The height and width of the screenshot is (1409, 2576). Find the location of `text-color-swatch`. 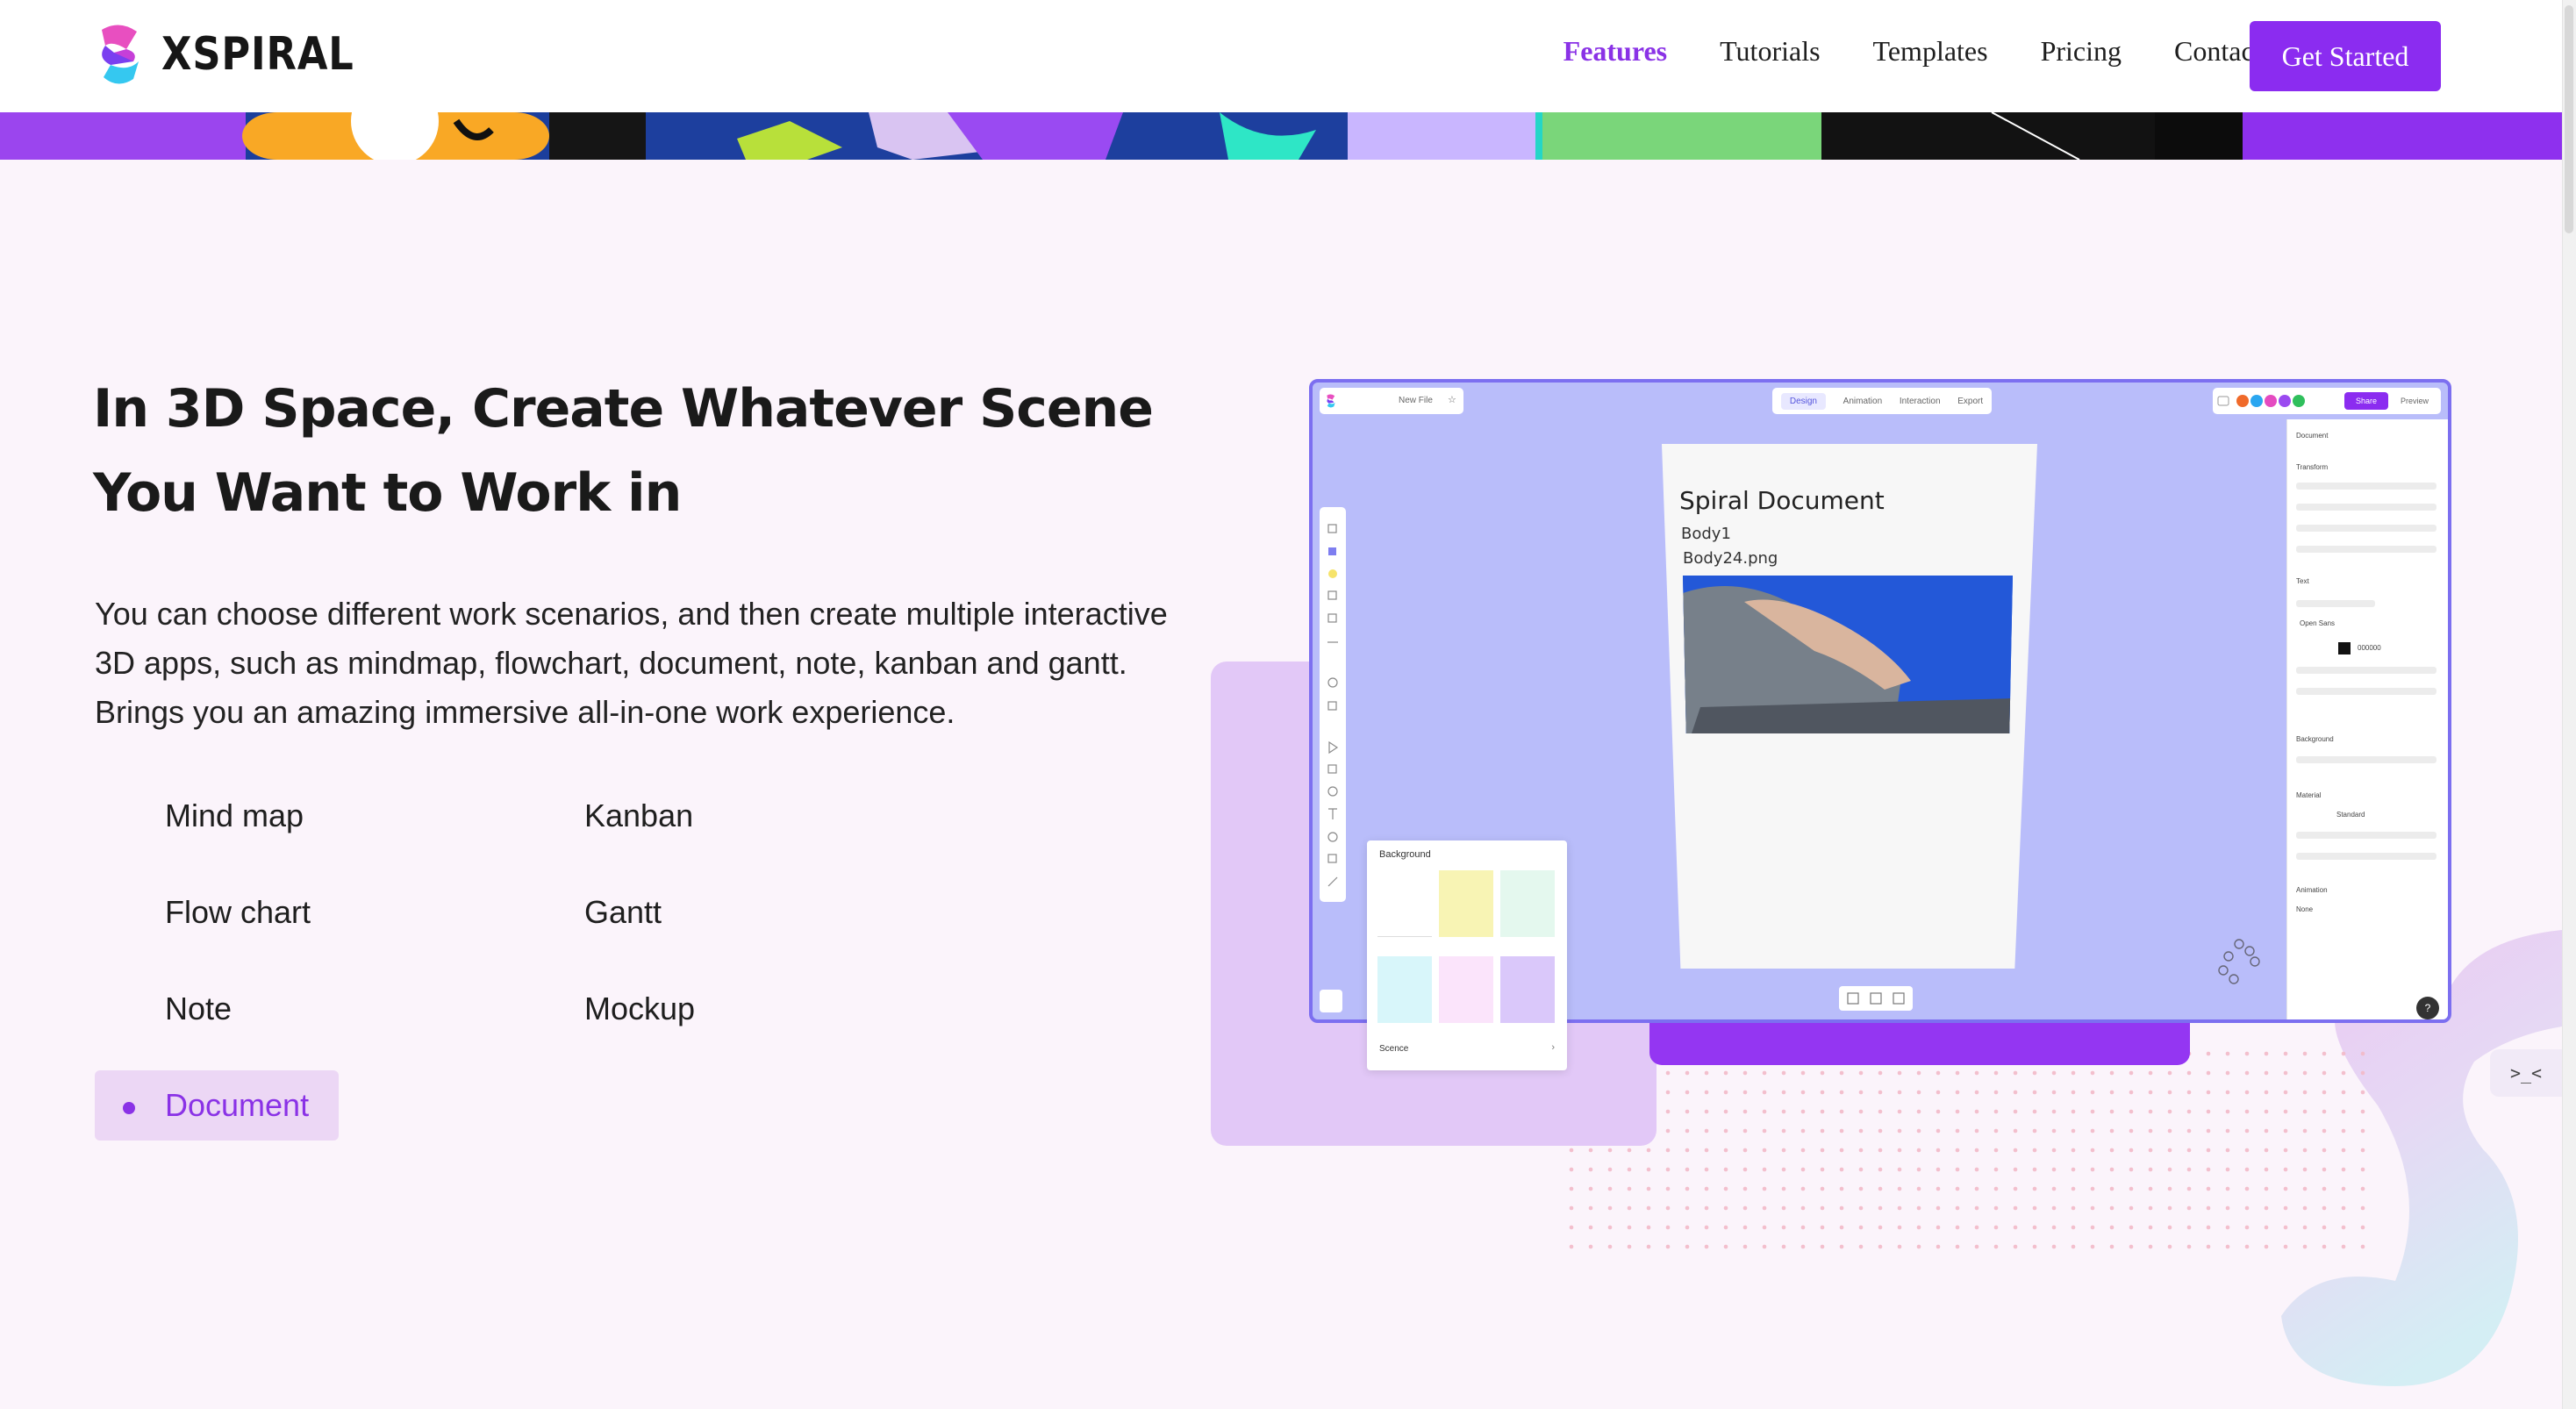

text-color-swatch is located at coordinates (2344, 648).